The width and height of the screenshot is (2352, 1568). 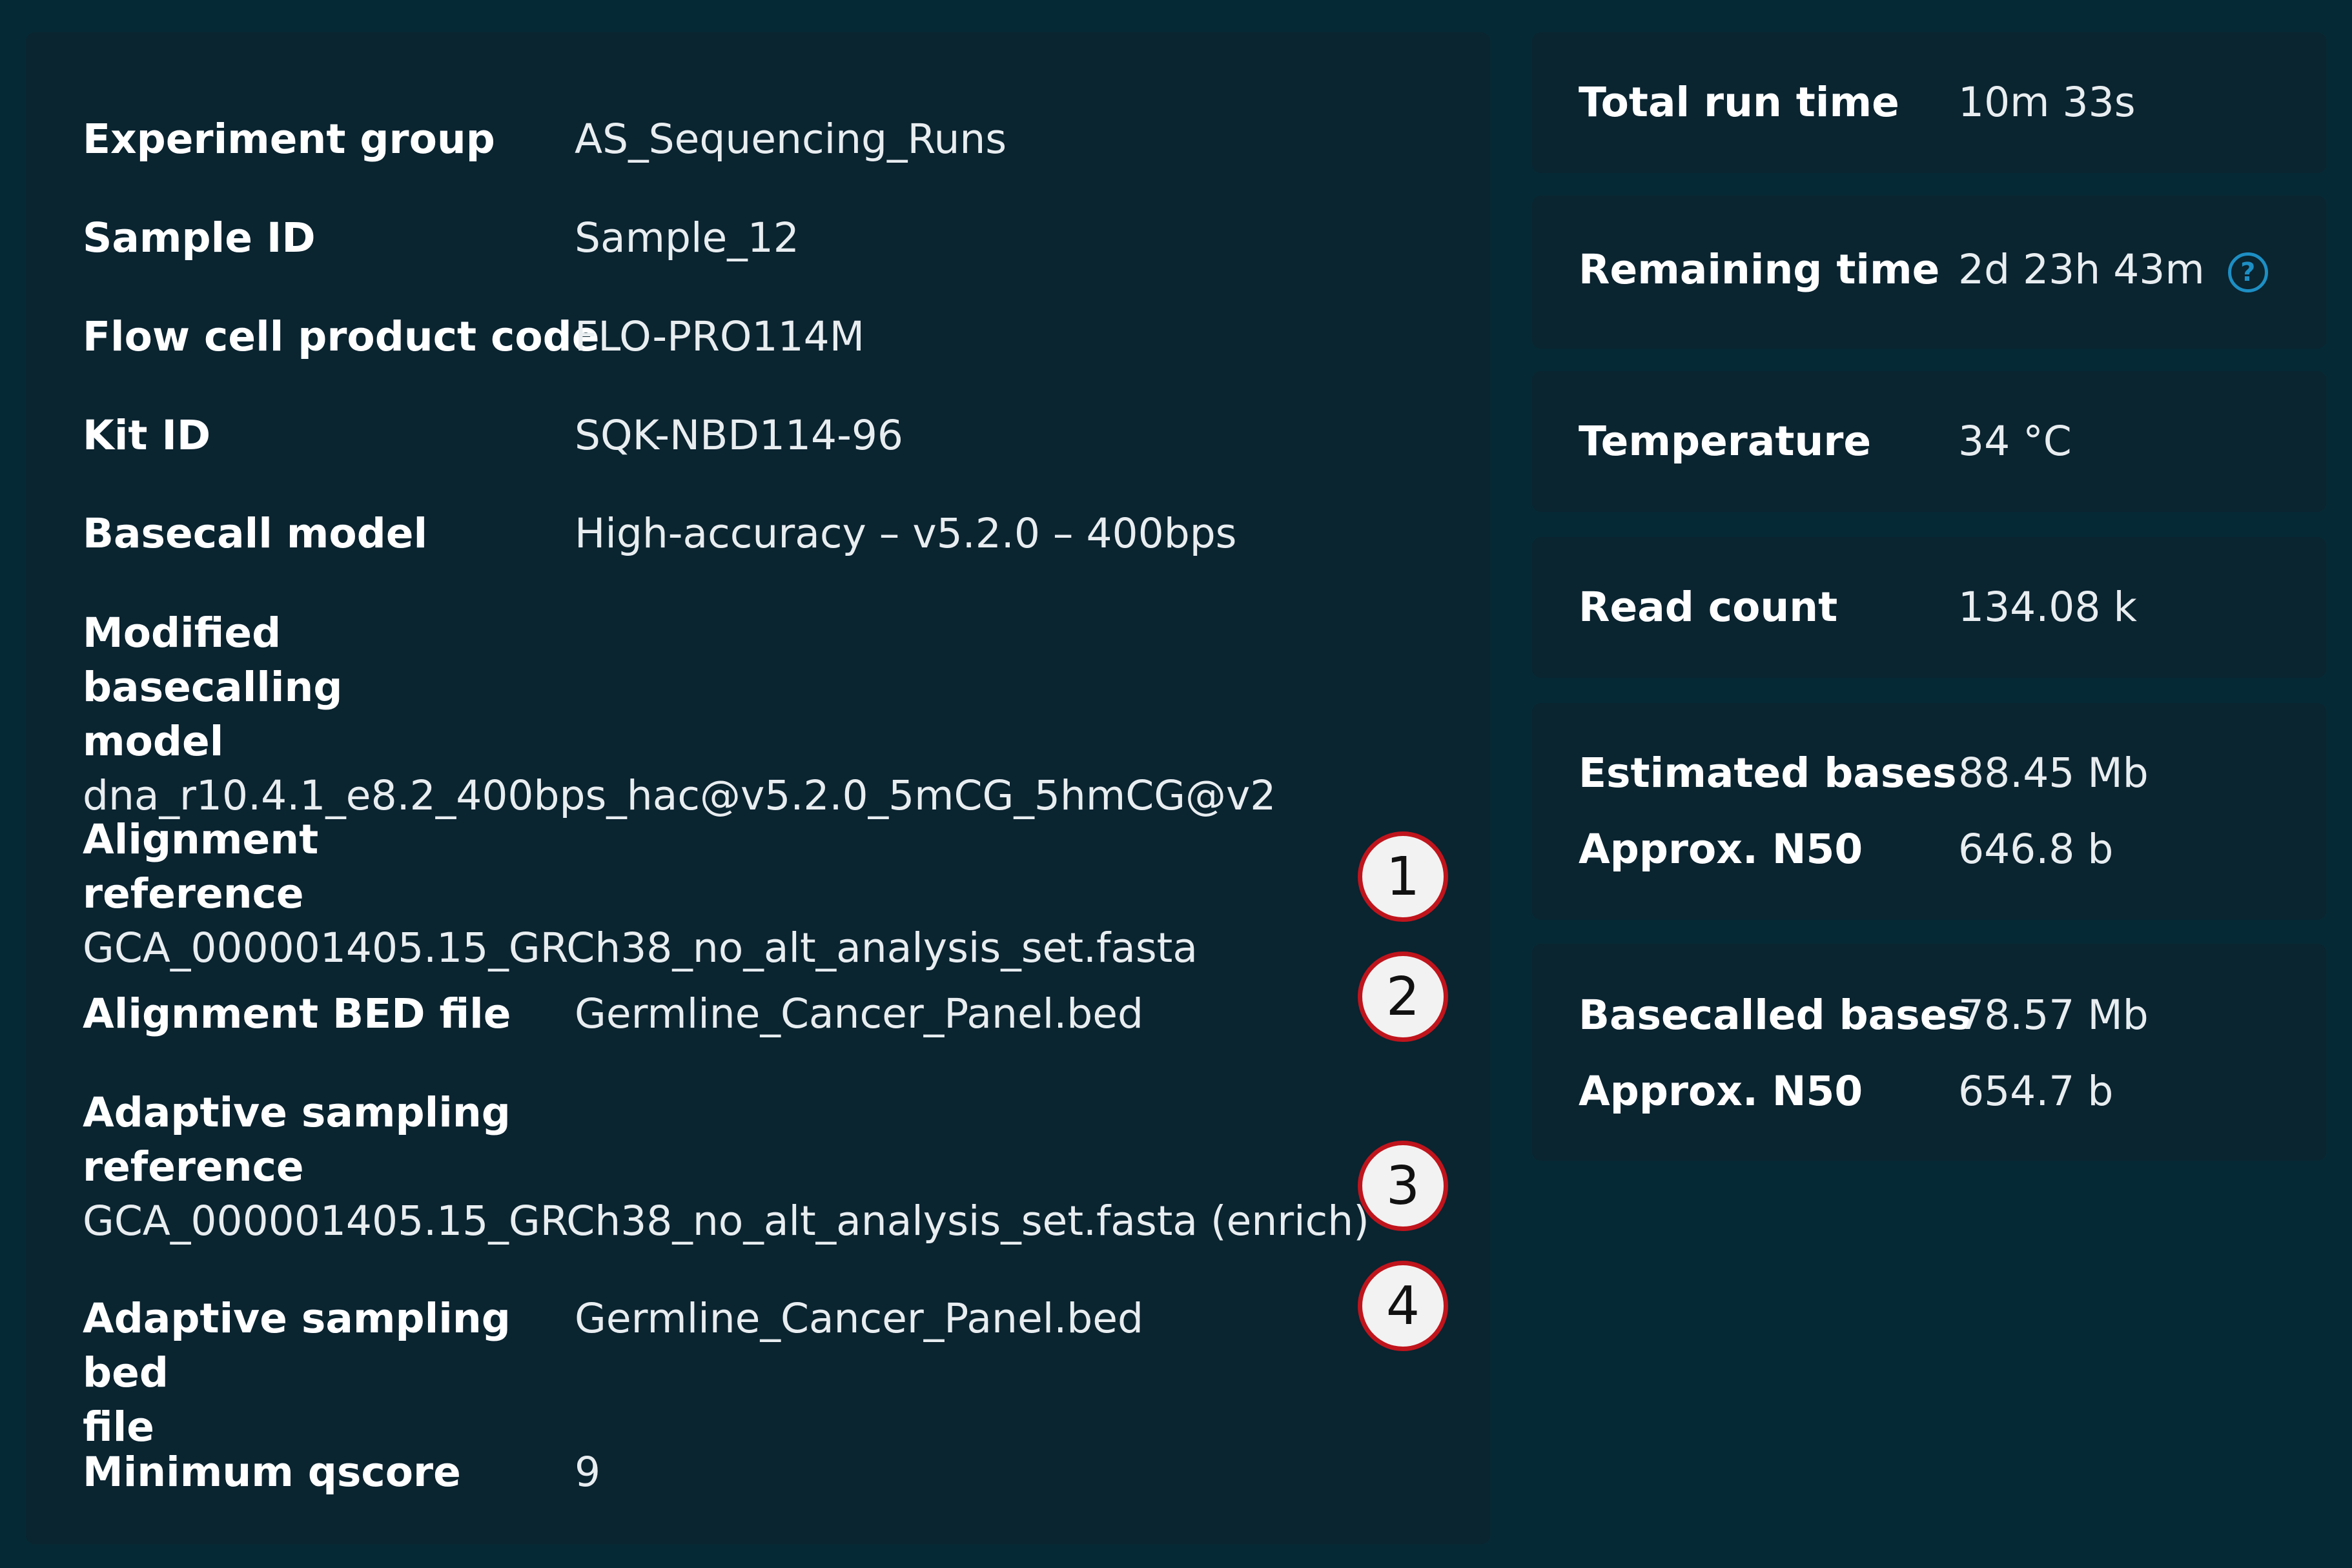 I want to click on basecalled-bases-value: 78.57 Mb, so click(x=2053, y=1015).